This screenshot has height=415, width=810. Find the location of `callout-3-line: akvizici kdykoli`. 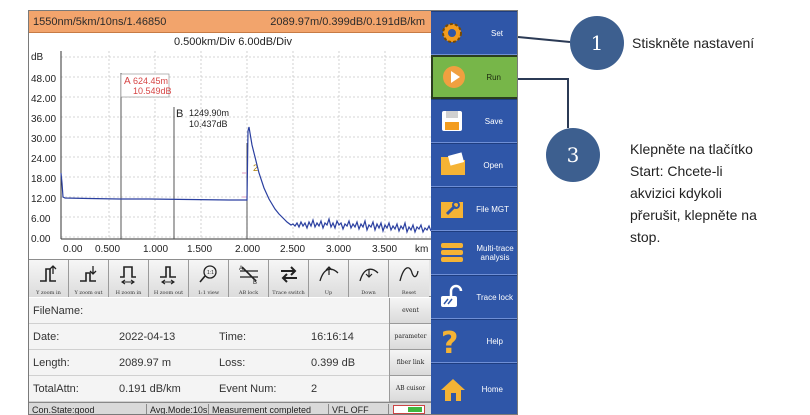

callout-3-line: akvizici kdykoli is located at coordinates (676, 193).